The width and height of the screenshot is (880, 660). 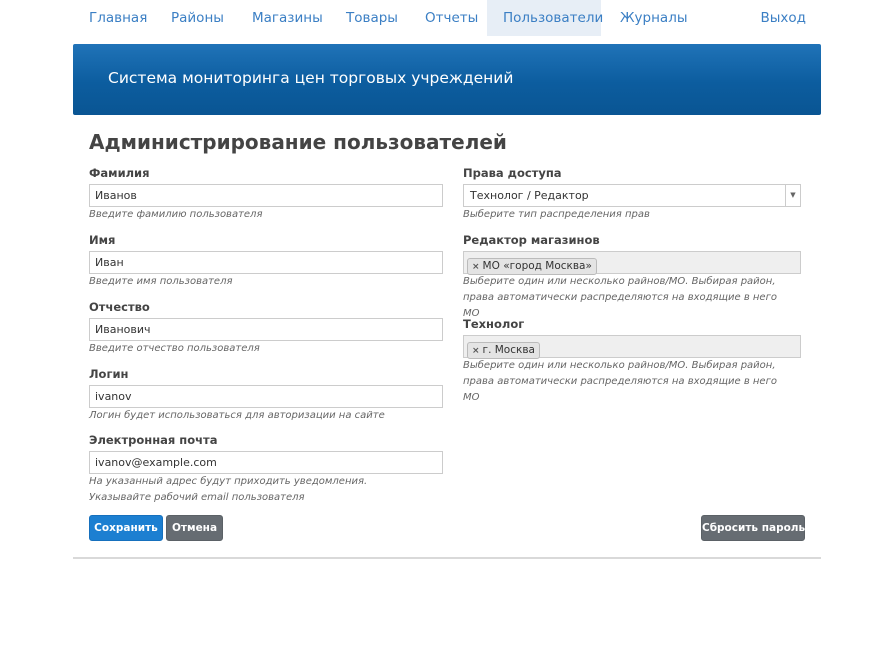 What do you see at coordinates (119, 173) in the screenshot?
I see `last-name-label: Фамилия` at bounding box center [119, 173].